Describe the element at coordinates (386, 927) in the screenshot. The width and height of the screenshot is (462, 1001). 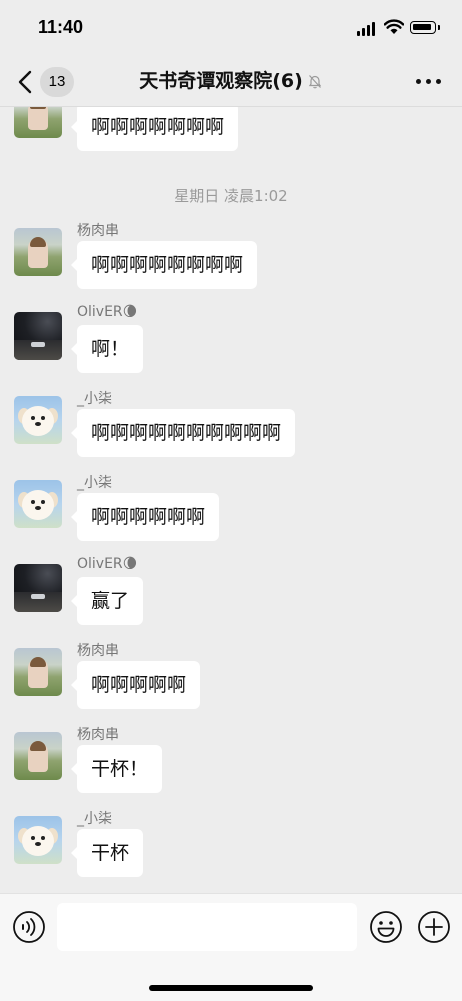
I see `emoji-icon` at that location.